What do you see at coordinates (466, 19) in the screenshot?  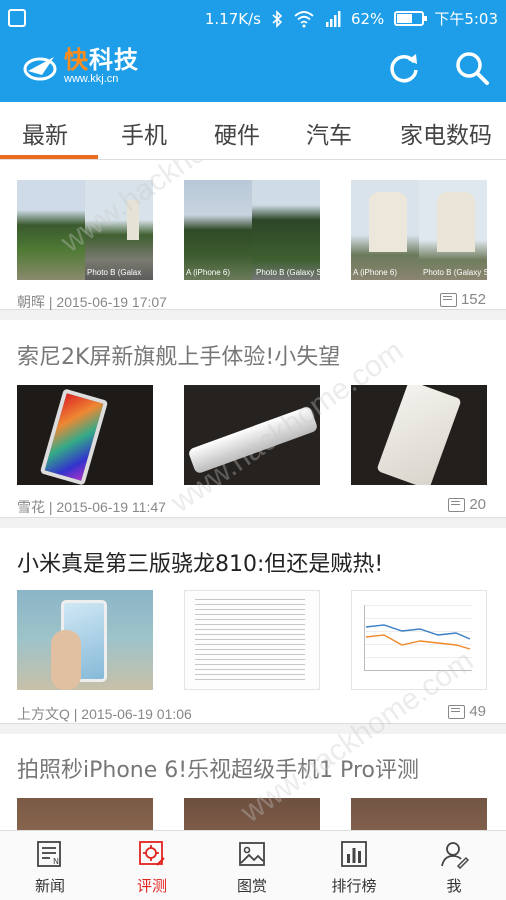 I see `clock: 下午5:03` at bounding box center [466, 19].